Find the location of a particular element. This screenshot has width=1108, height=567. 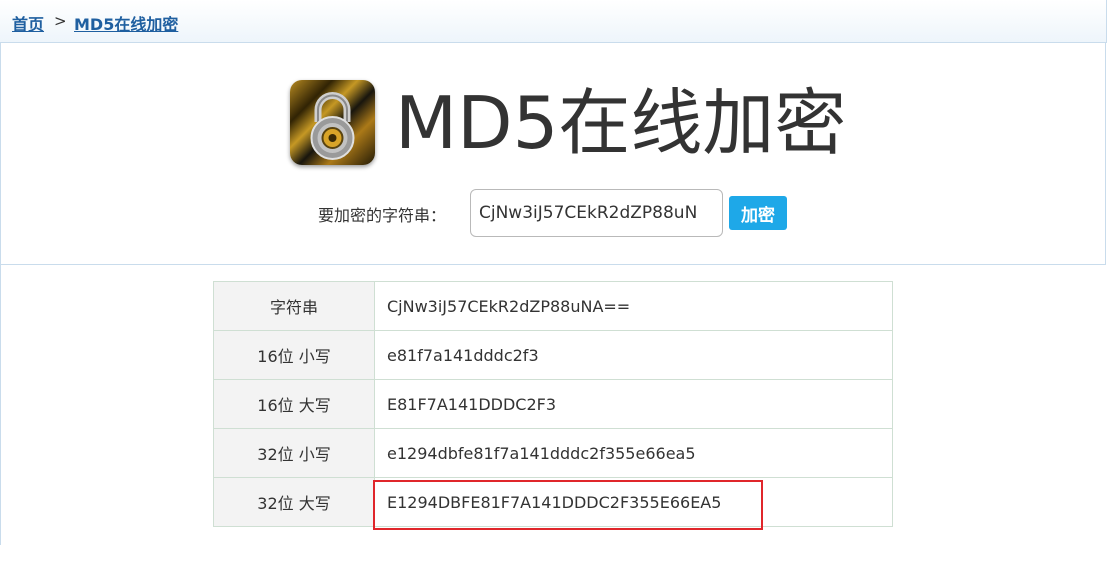

row-label: 16位 大写 is located at coordinates (294, 404).